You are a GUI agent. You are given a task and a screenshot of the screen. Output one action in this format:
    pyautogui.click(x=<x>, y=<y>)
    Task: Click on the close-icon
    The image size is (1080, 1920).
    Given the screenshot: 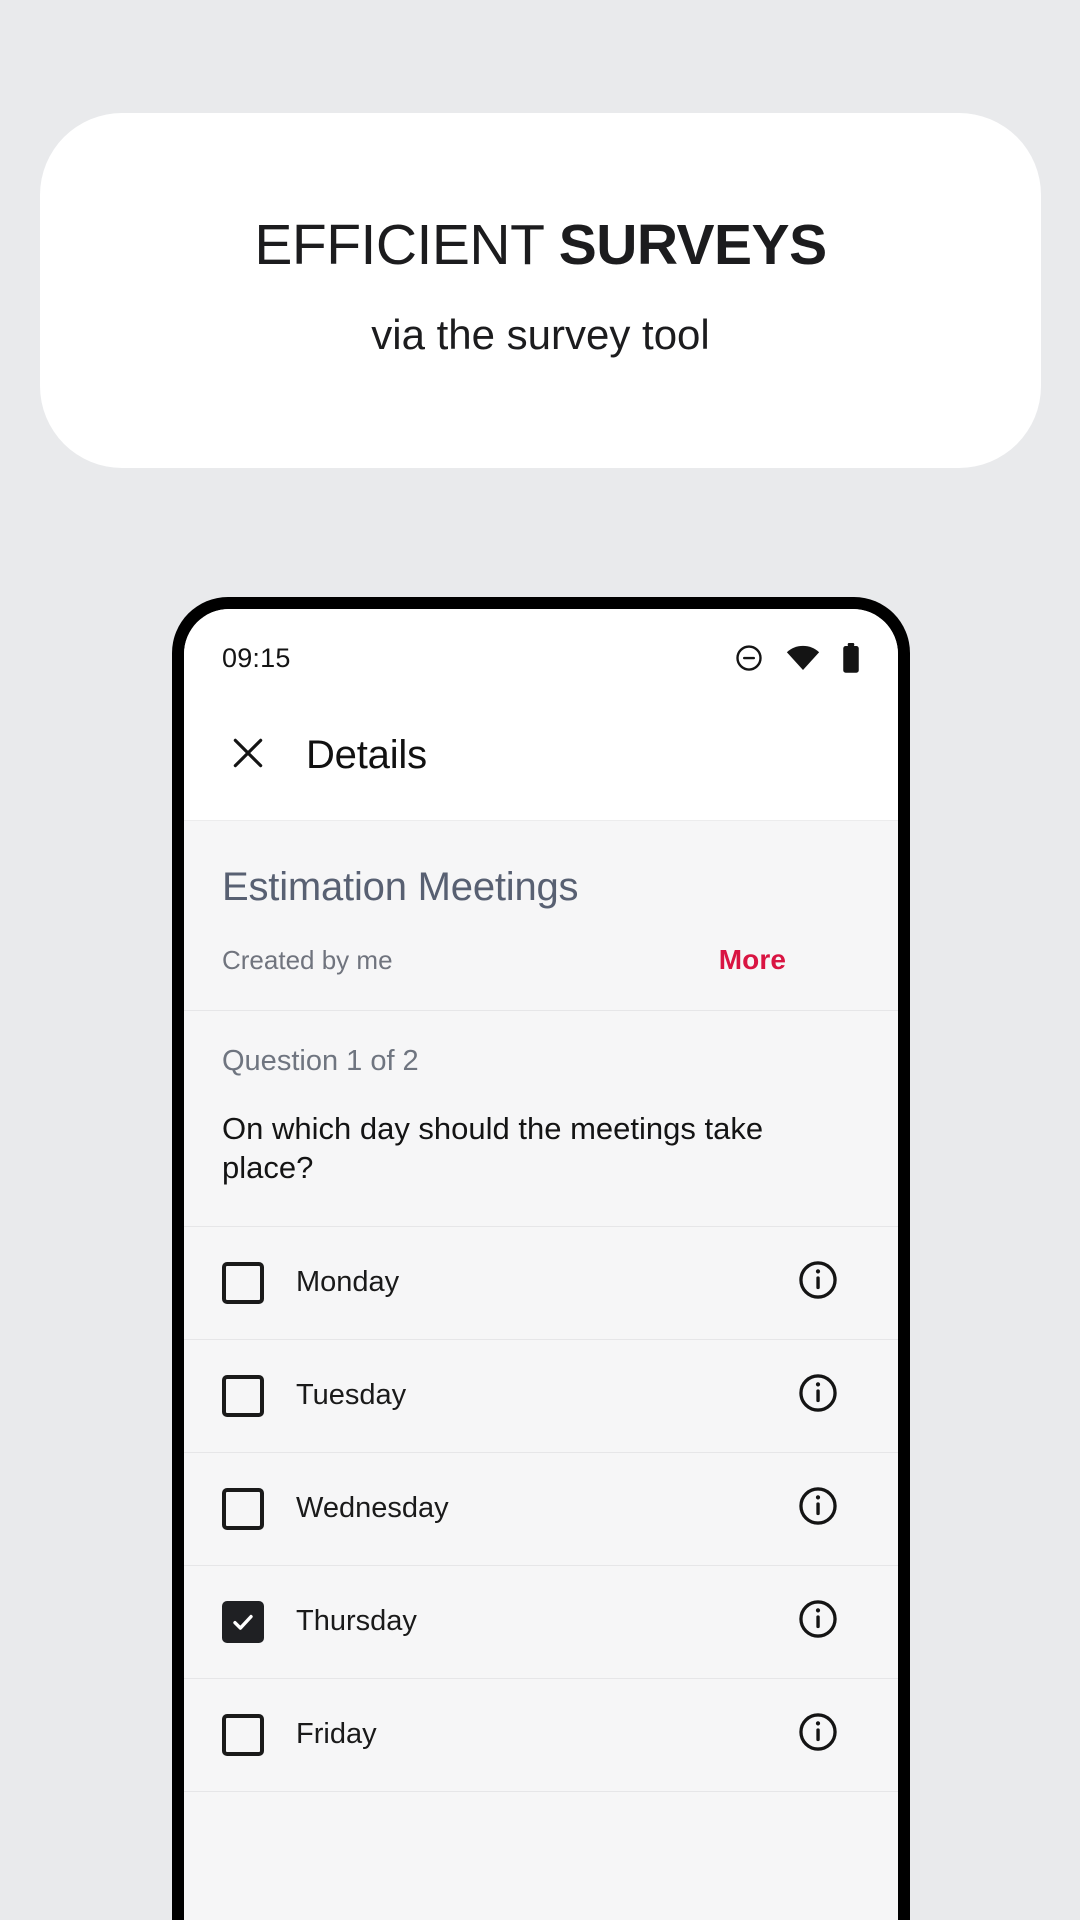 What is the action you would take?
    pyautogui.click(x=248, y=755)
    